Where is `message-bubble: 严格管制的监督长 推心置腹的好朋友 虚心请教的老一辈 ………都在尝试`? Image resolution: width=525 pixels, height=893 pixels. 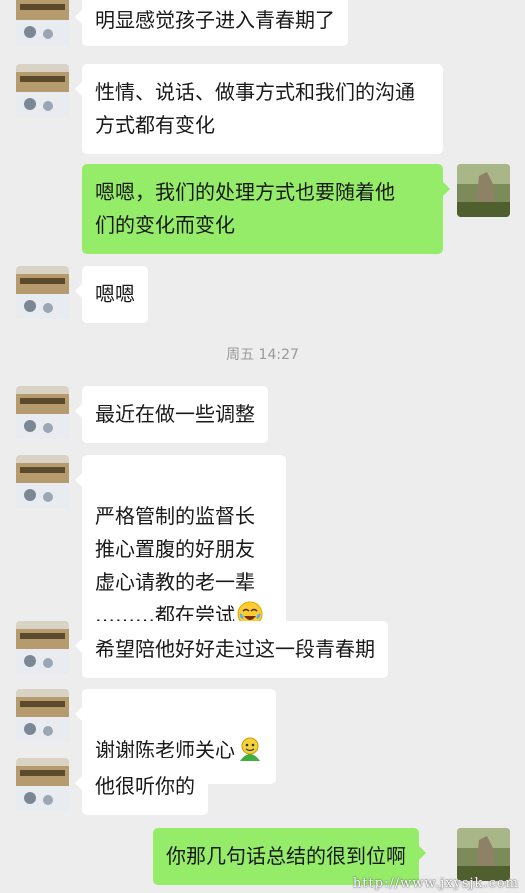 message-bubble: 严格管制的监督长 推心置腹的好朋友 虚心请教的老一辈 ………都在尝试 is located at coordinates (180, 552).